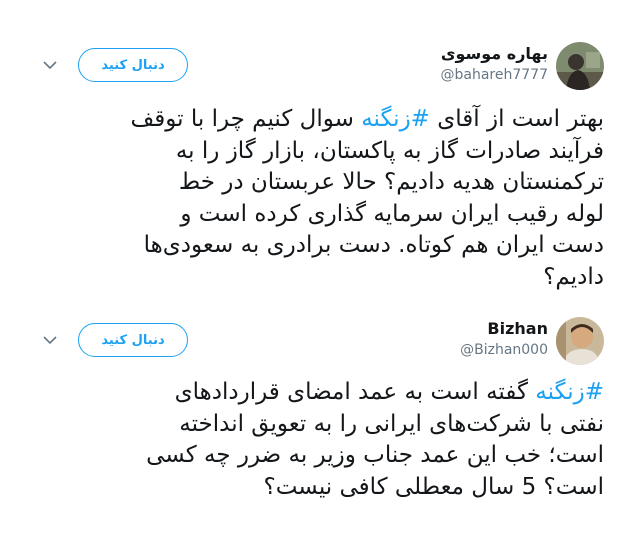 Image resolution: width=638 pixels, height=546 pixels. I want to click on display-name: Bizhan, so click(517, 328).